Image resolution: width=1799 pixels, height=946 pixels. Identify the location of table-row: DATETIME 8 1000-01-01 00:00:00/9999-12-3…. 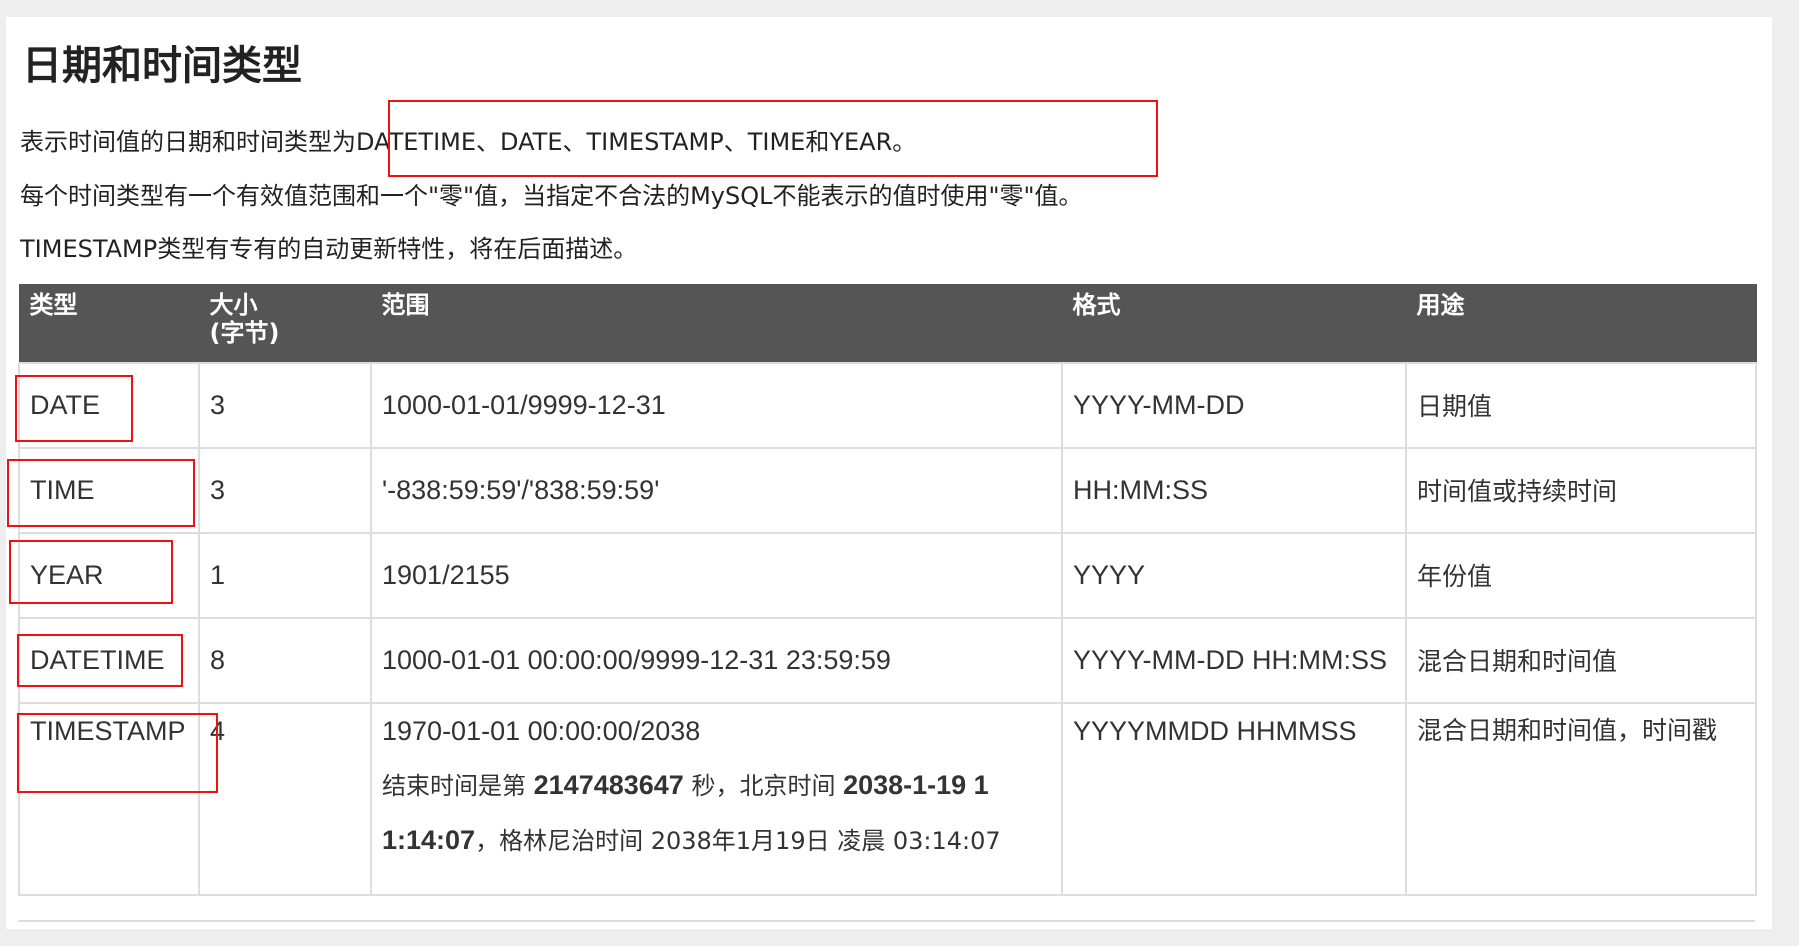
(887, 660).